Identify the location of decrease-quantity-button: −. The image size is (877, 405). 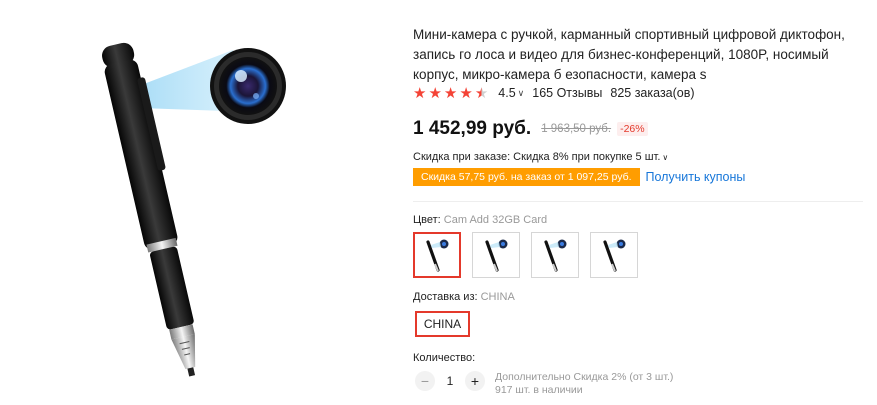
(425, 381).